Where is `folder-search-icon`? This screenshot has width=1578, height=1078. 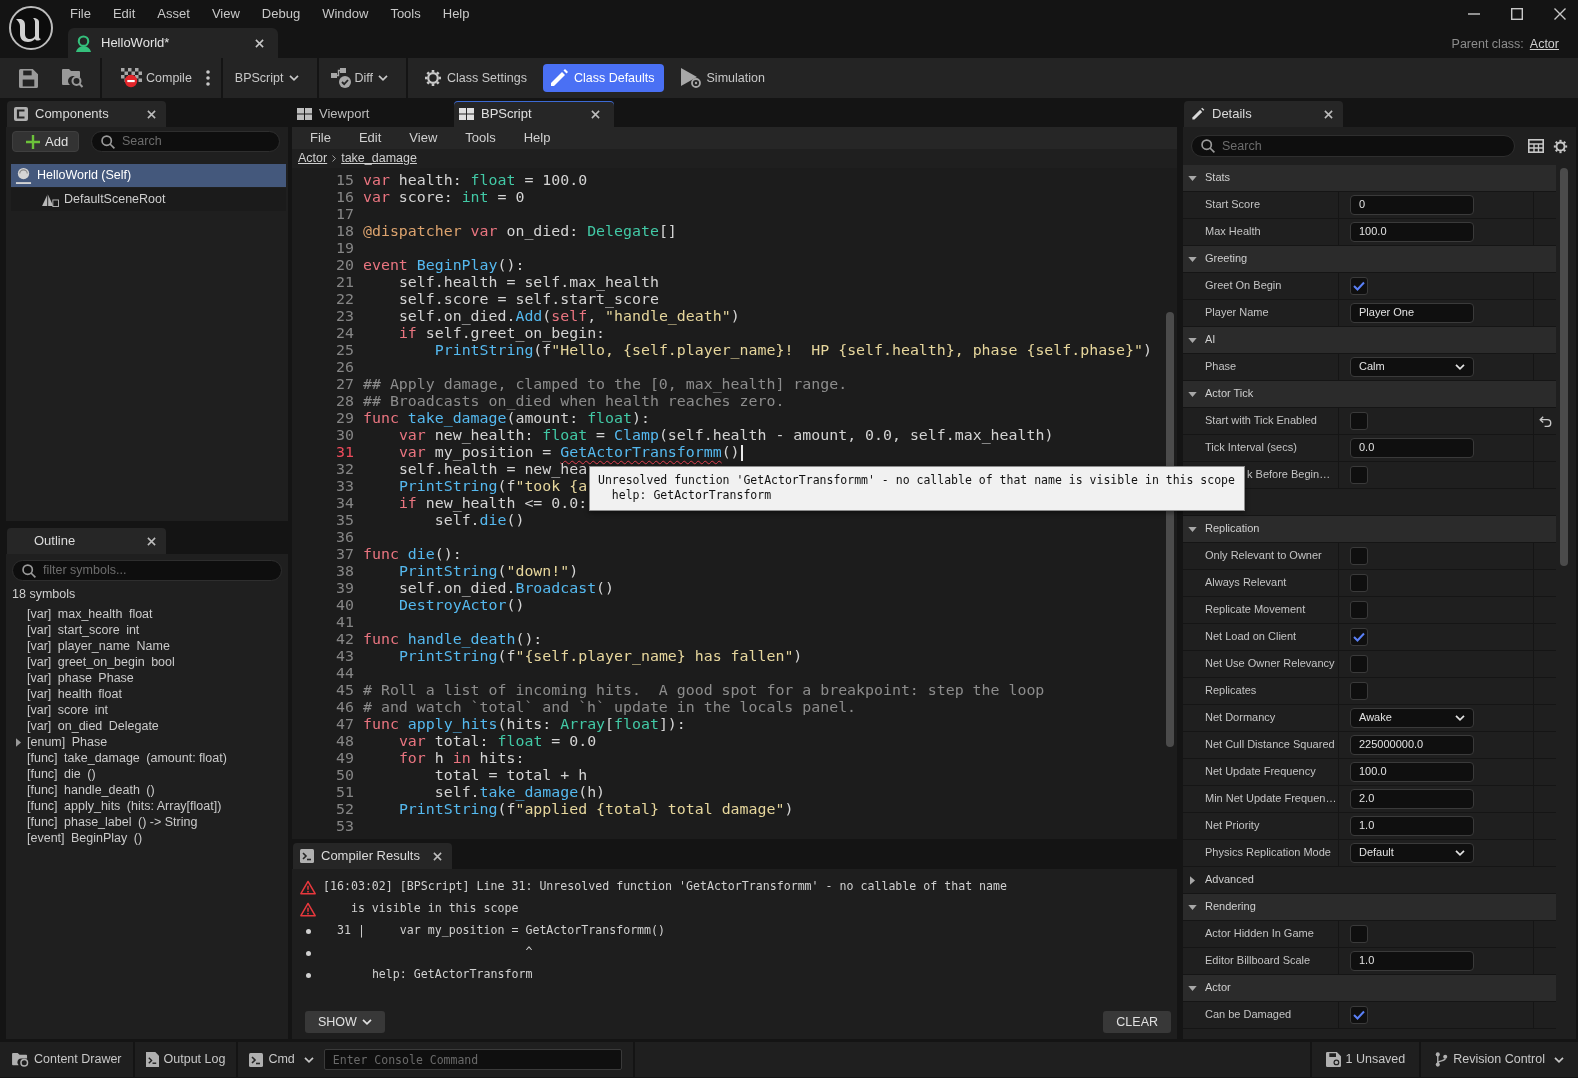 folder-search-icon is located at coordinates (73, 78).